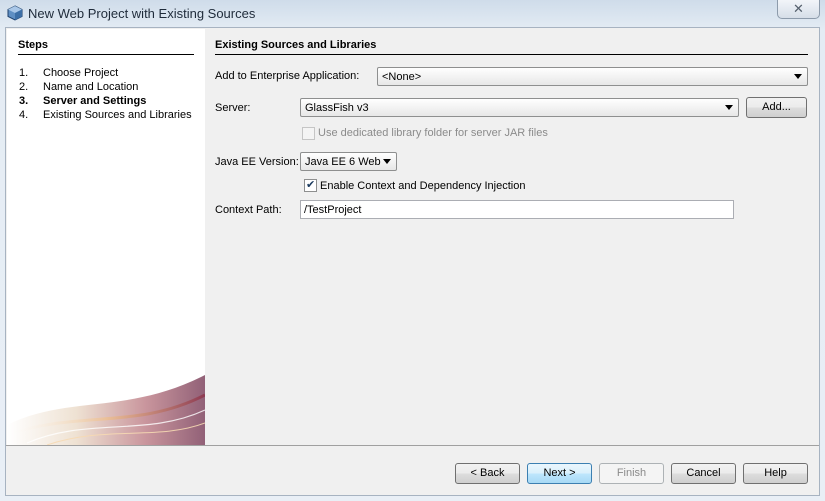  Describe the element at coordinates (15, 13) in the screenshot. I see `netbeans-cube-icon` at that location.